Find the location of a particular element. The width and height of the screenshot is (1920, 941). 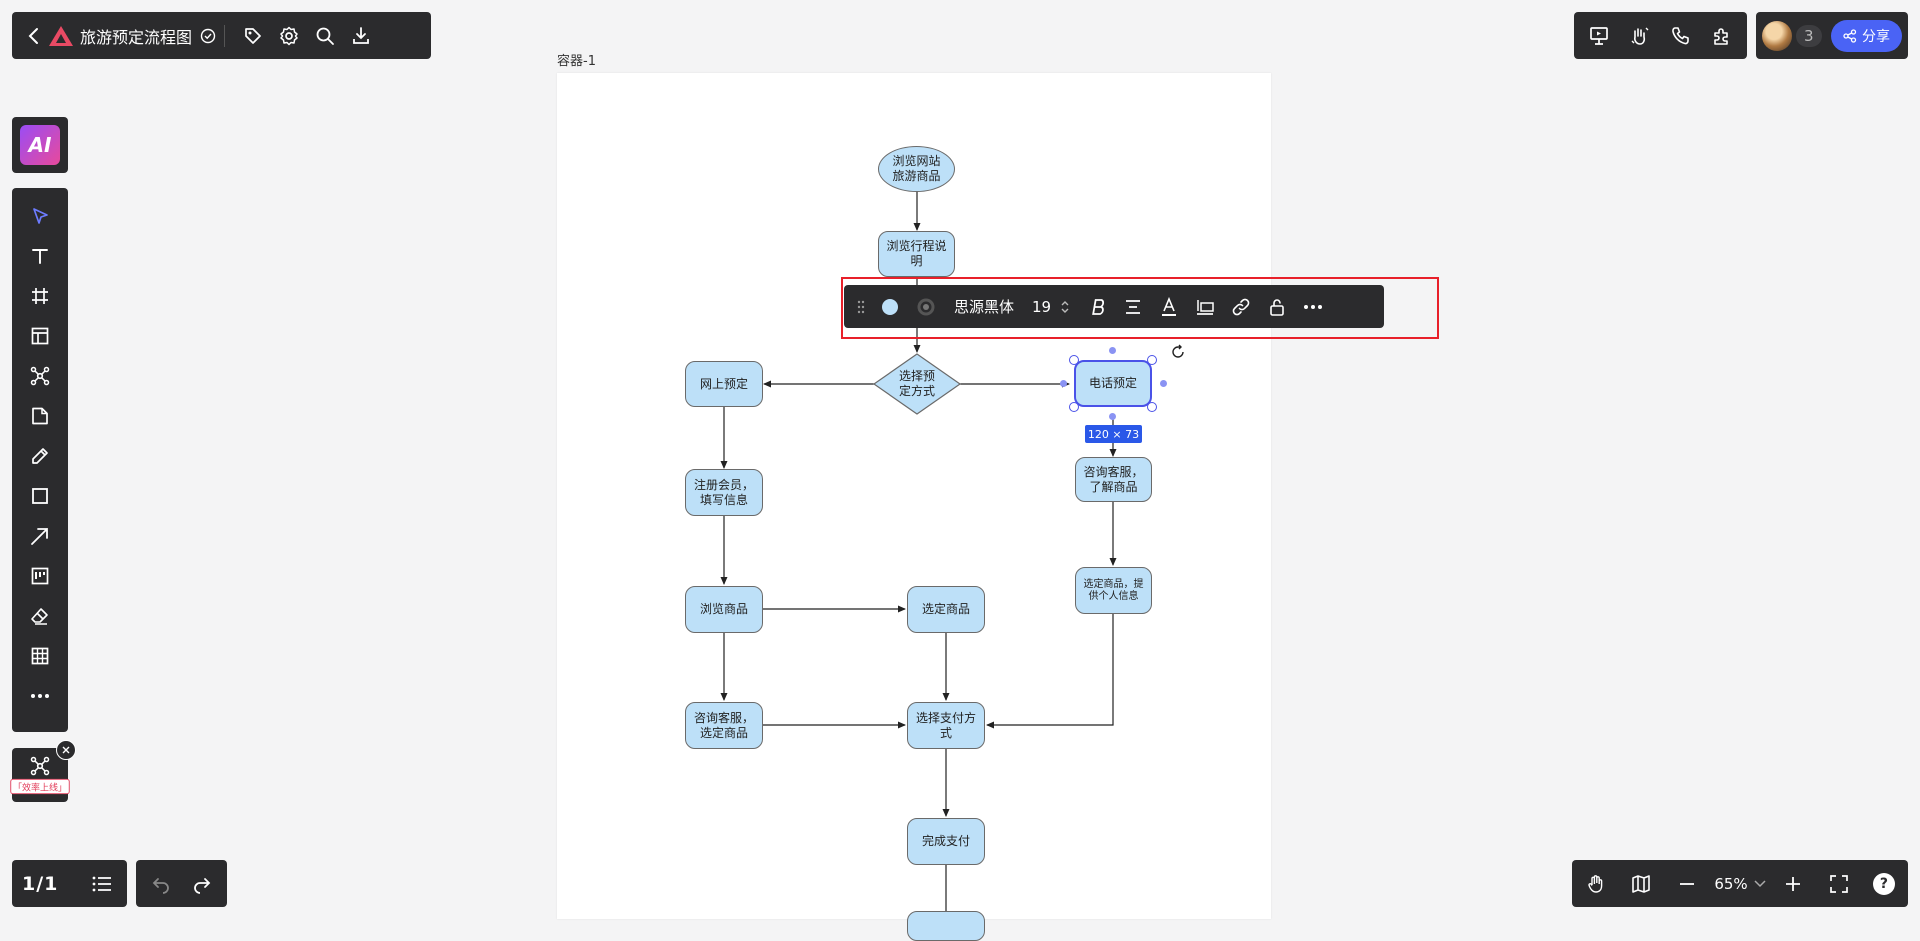

redo-button is located at coordinates (202, 884).